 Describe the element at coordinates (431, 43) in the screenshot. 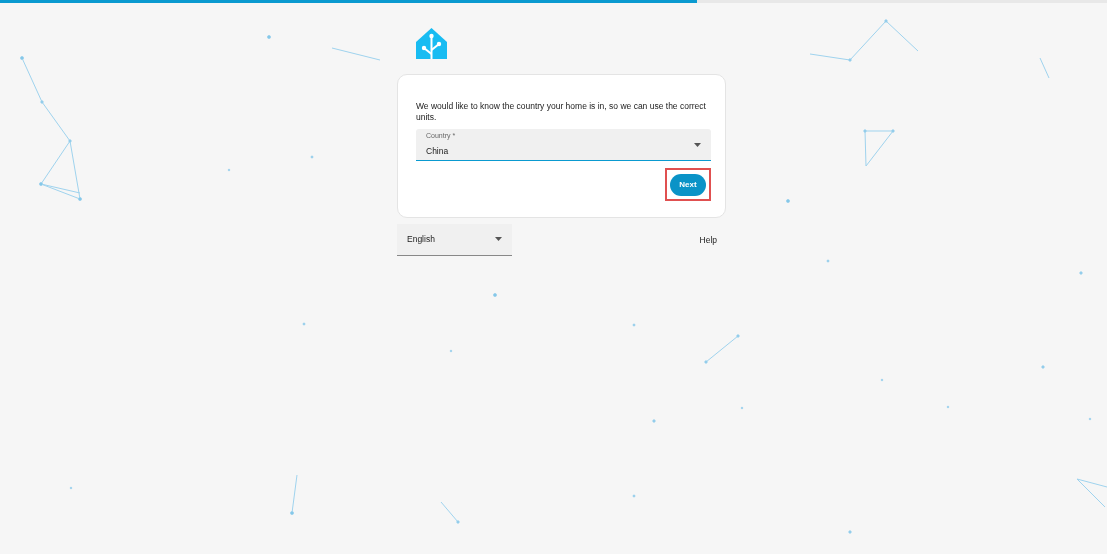

I see `house-logo-icon` at that location.